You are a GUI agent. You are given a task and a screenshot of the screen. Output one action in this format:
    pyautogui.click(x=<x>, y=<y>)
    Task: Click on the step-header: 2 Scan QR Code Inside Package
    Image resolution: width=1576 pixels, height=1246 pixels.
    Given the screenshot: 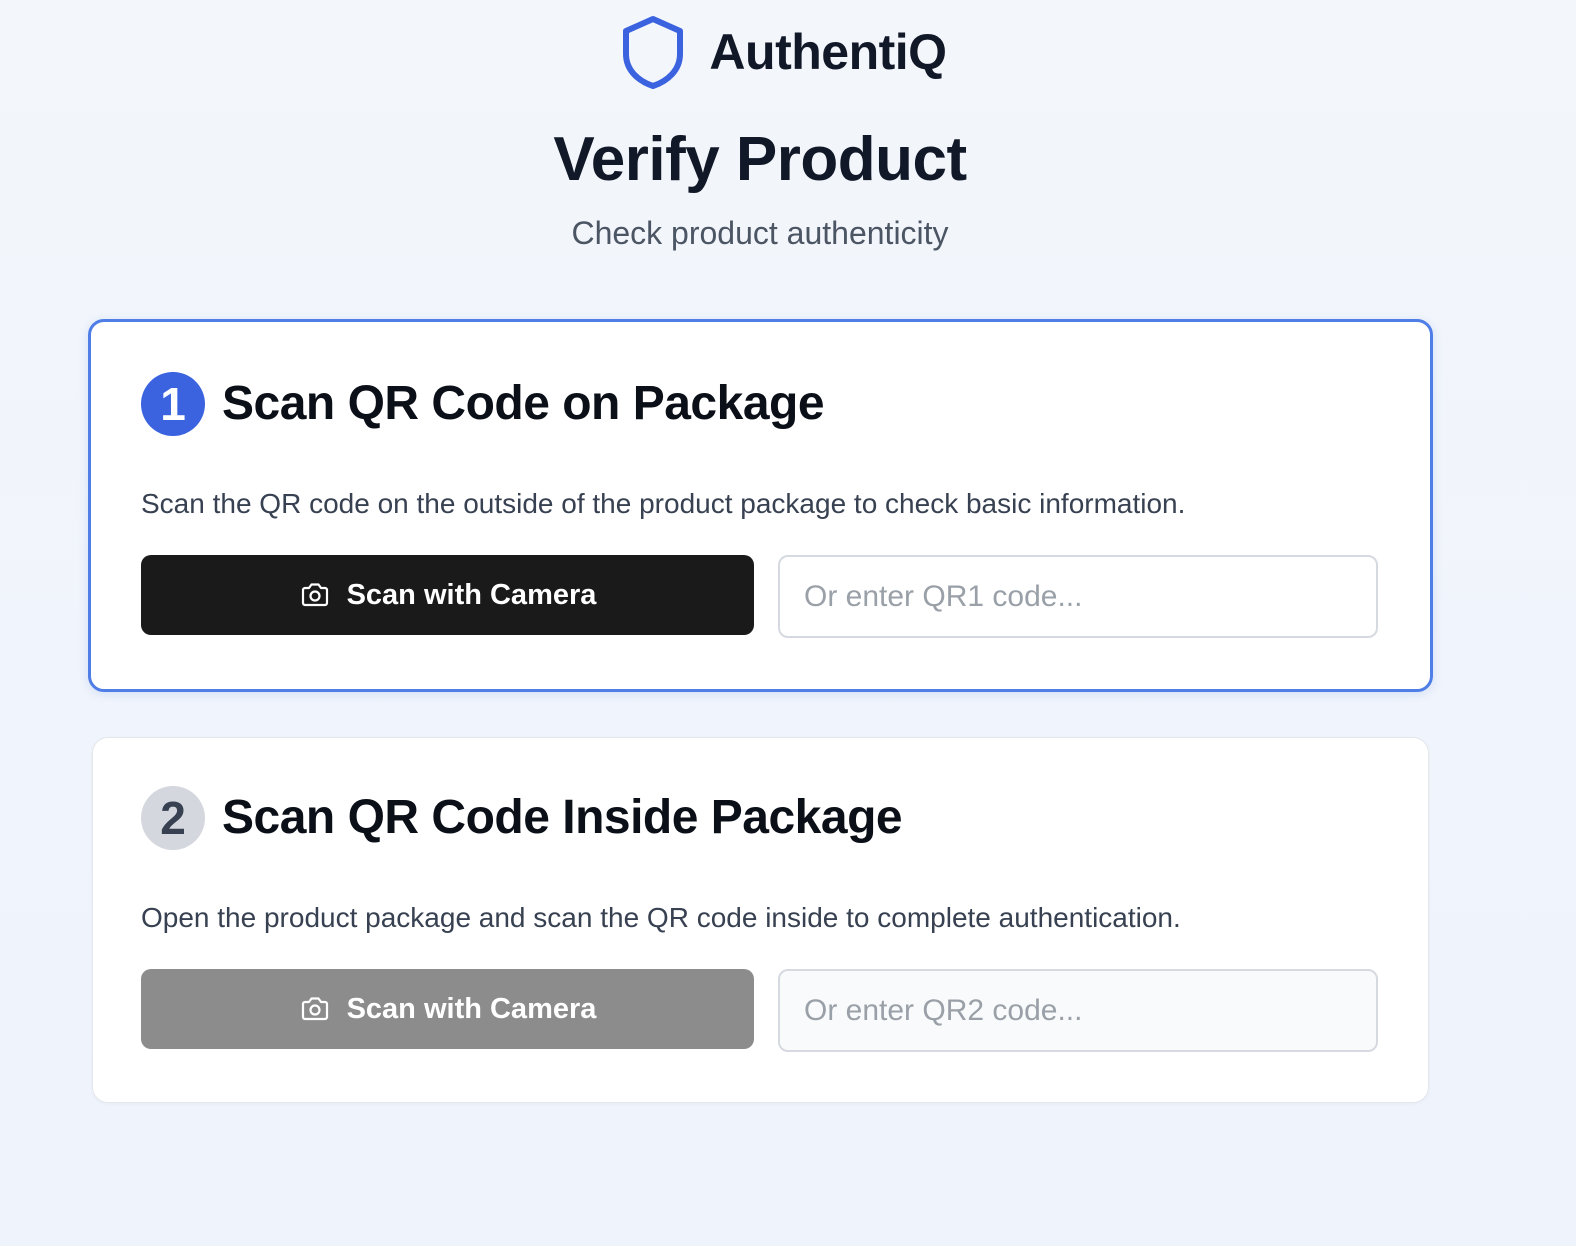 What is the action you would take?
    pyautogui.click(x=522, y=818)
    